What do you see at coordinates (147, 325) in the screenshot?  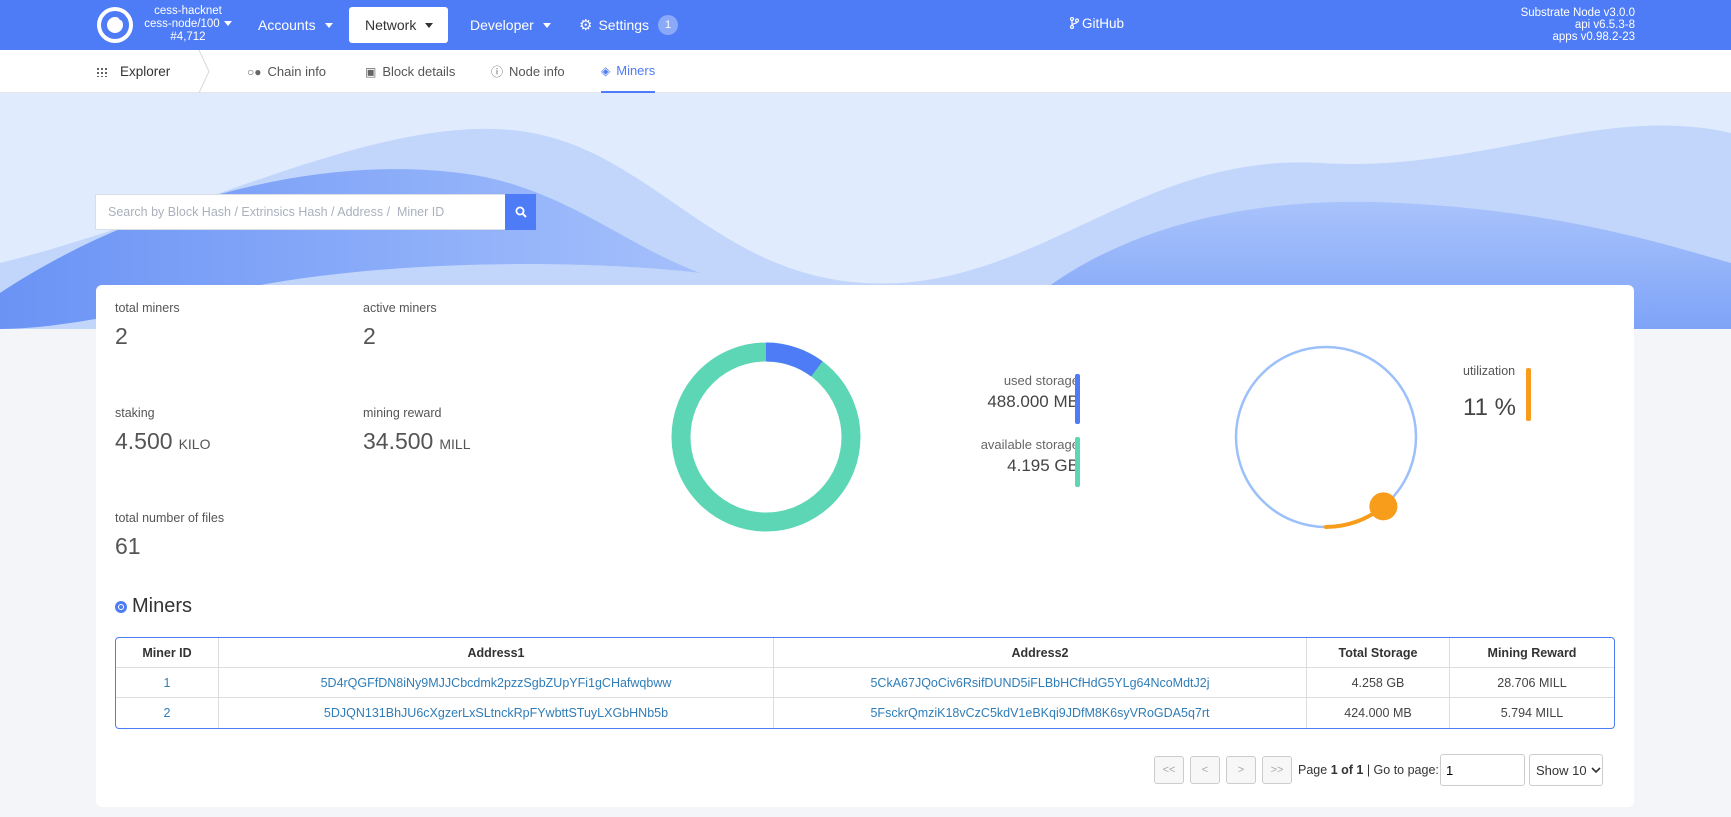 I see `stat-total-miners: total miners 2` at bounding box center [147, 325].